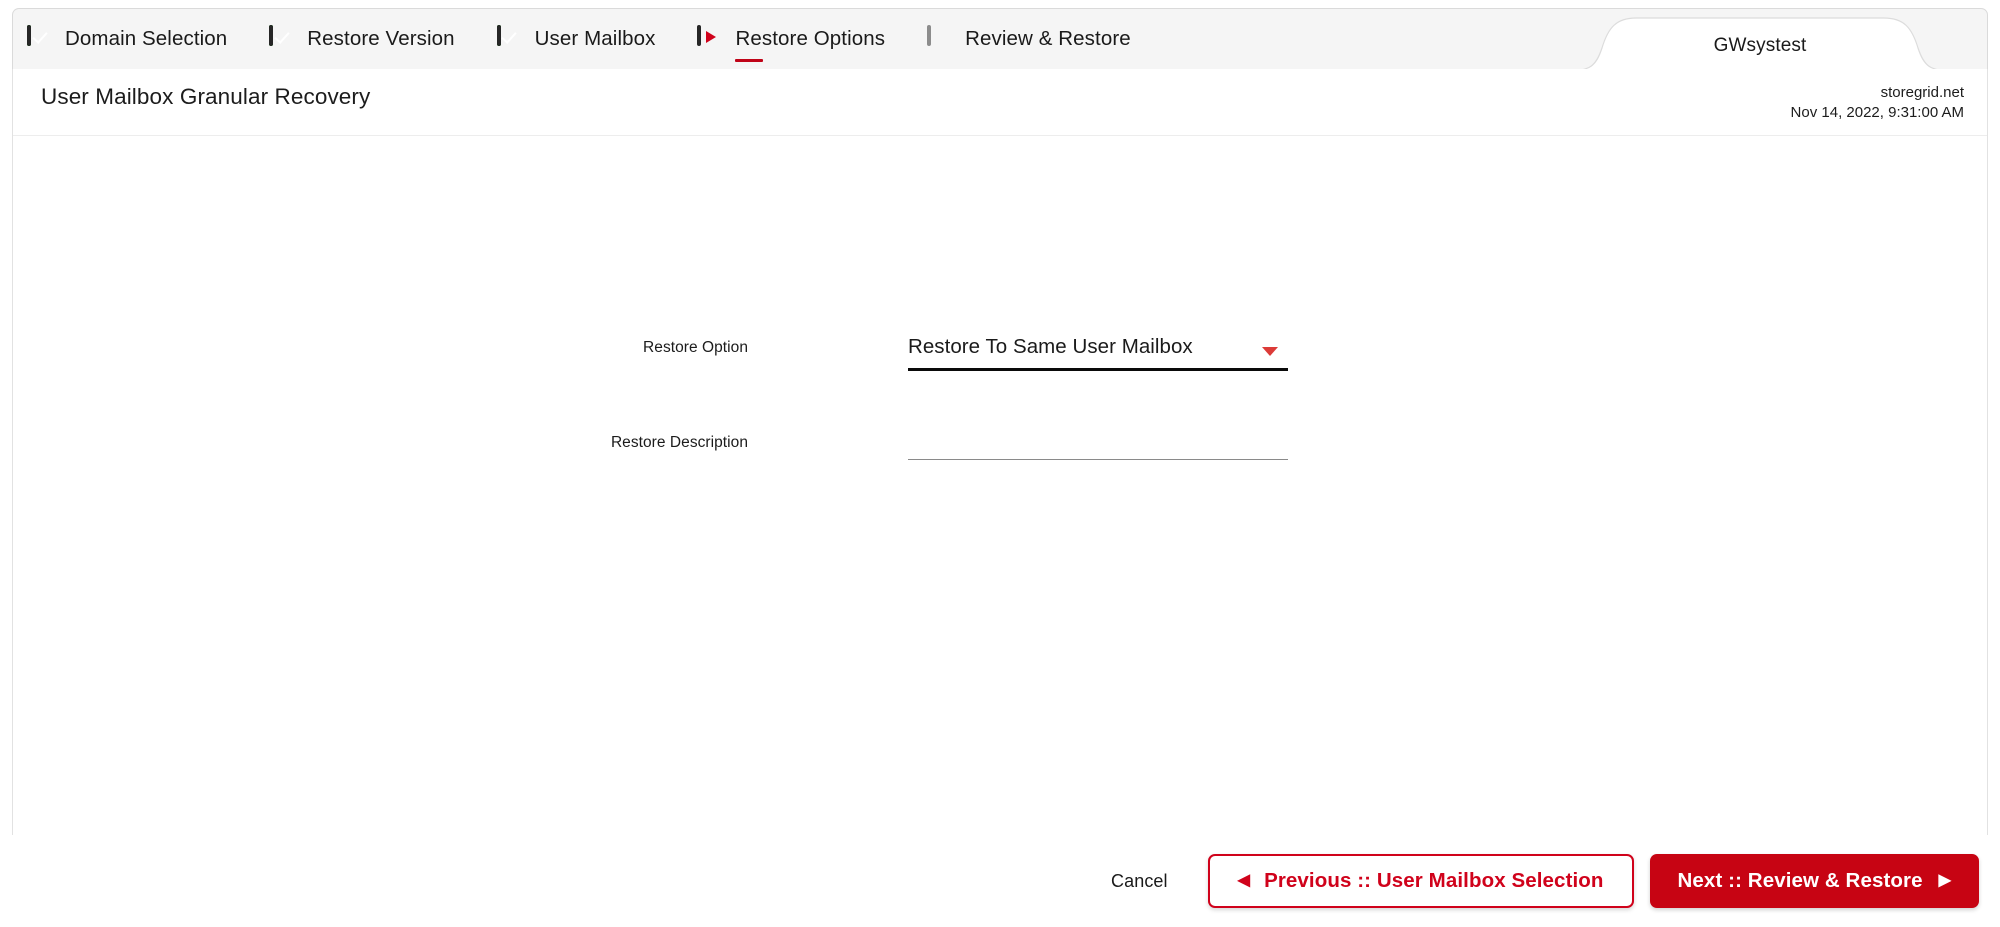 Image resolution: width=2000 pixels, height=927 pixels. I want to click on restore-description-control, so click(1098, 443).